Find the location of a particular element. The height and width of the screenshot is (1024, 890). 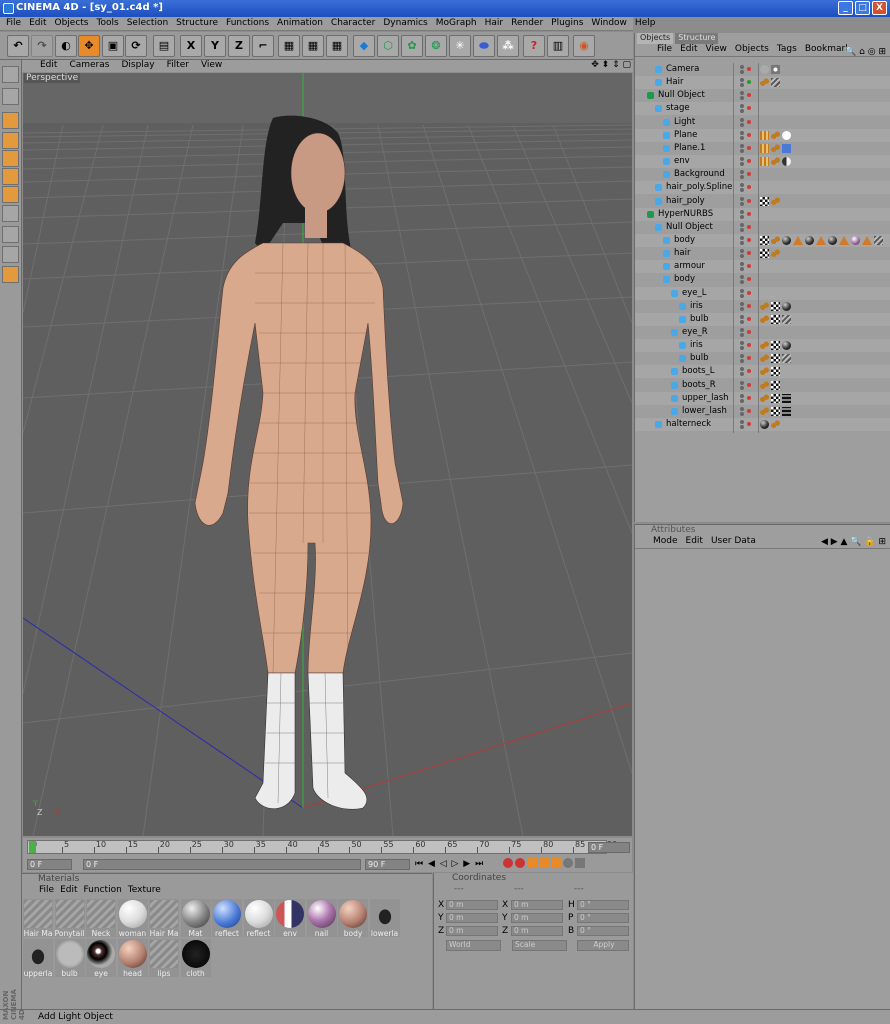

attributes-nav-icons: ◀ ▶ ▲ 🔍 🔒 ⊞ is located at coordinates (853, 542).